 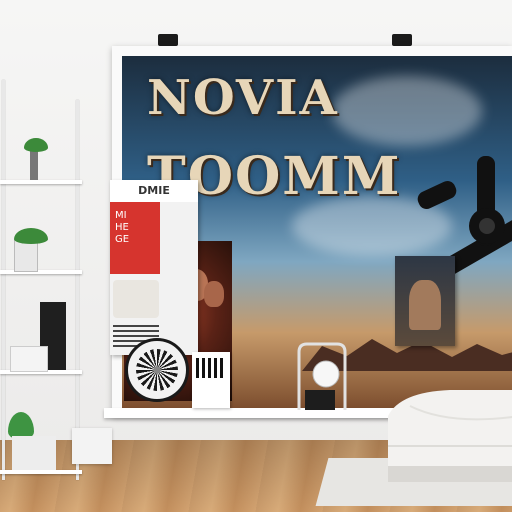 I want to click on wire-shelf-unit, so click(x=41, y=290).